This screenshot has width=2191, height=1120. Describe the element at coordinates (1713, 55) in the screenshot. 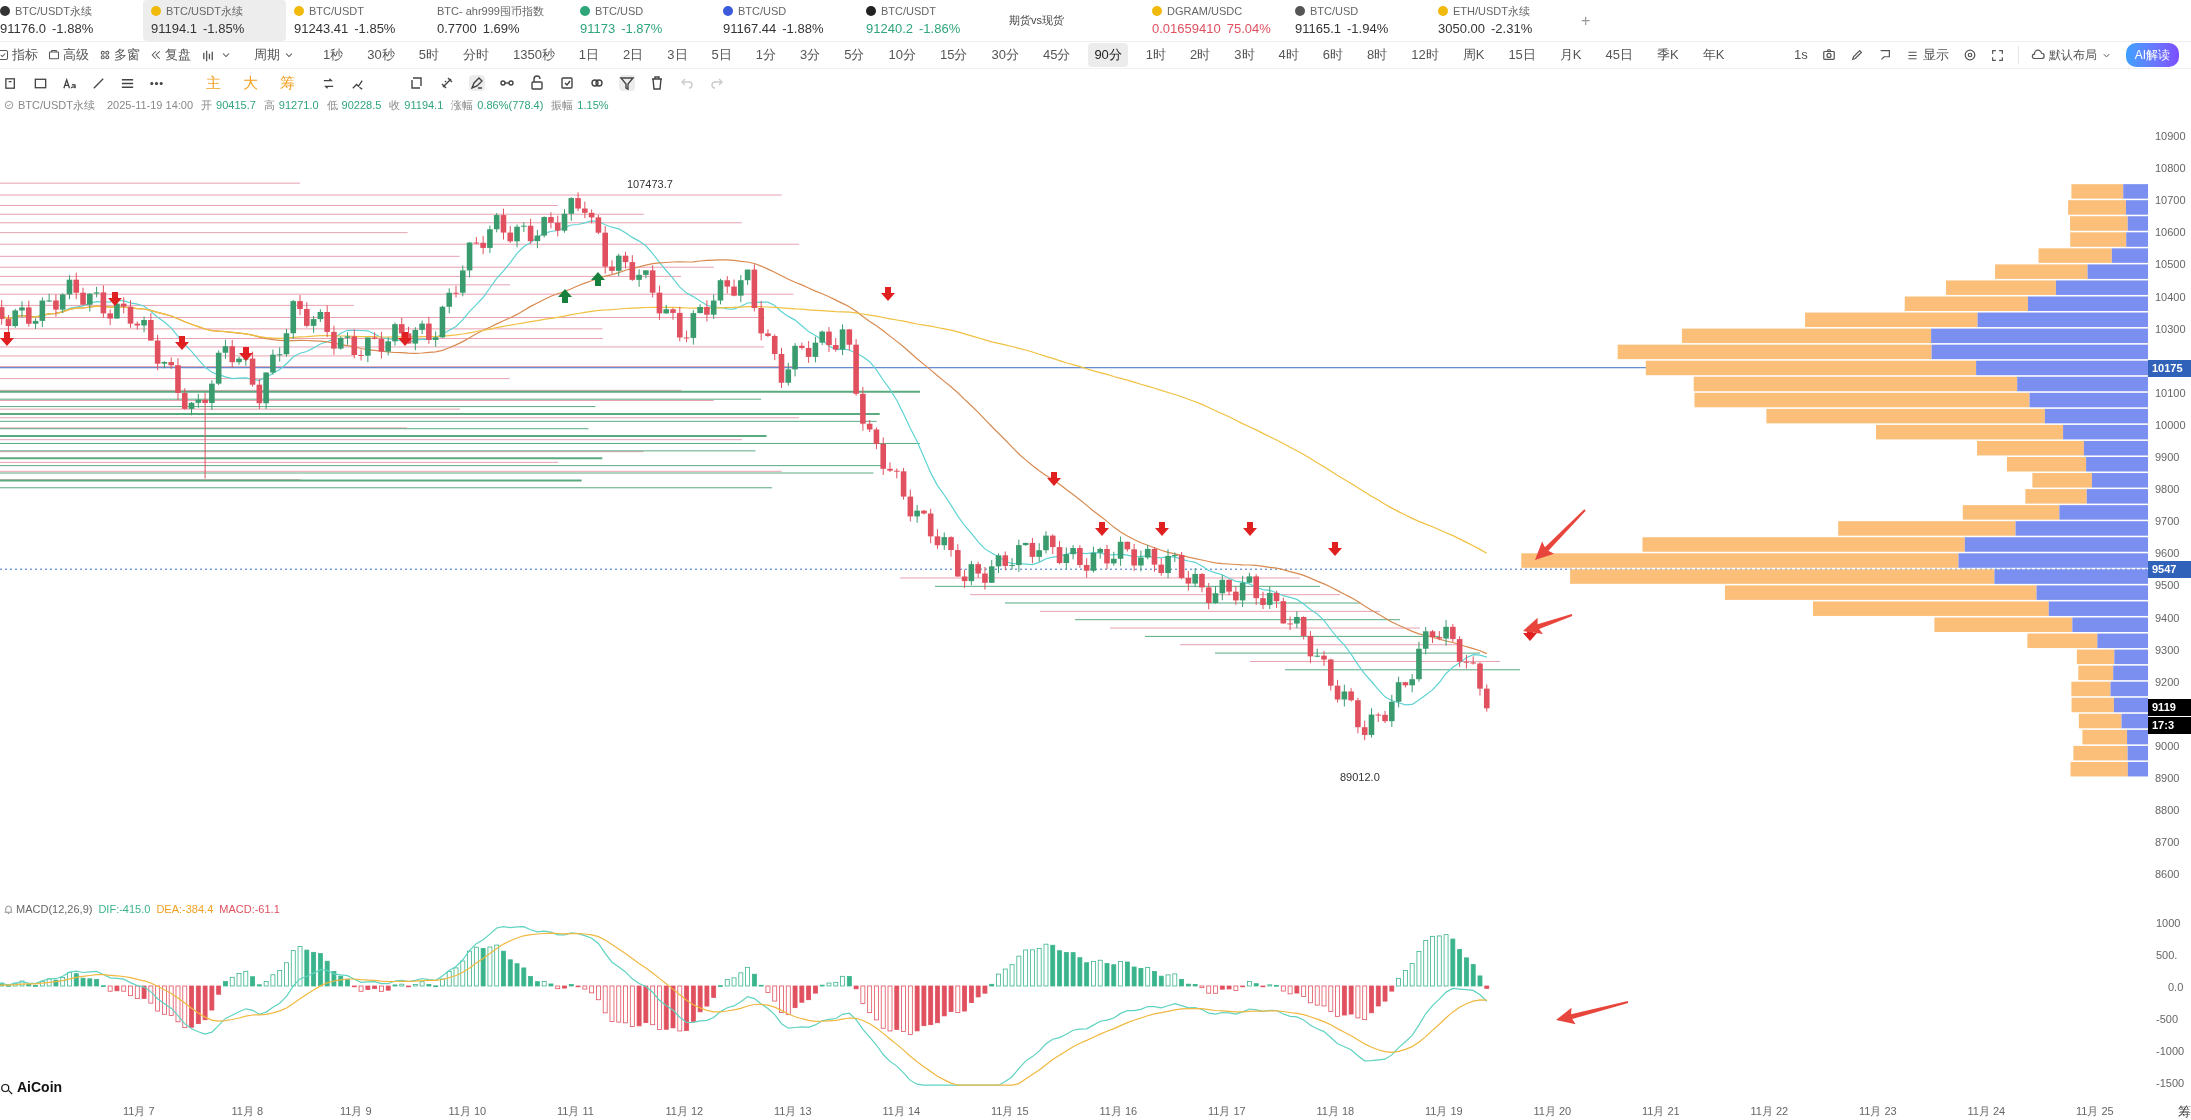

I see `interval-tab: 年K` at that location.